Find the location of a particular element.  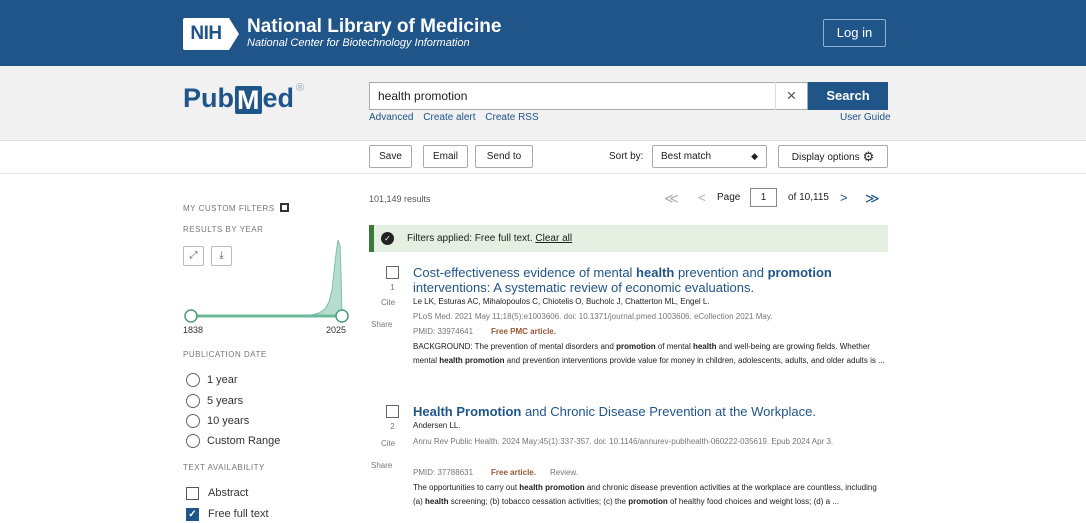

sort-caret-icon: ◆ is located at coordinates (754, 156).